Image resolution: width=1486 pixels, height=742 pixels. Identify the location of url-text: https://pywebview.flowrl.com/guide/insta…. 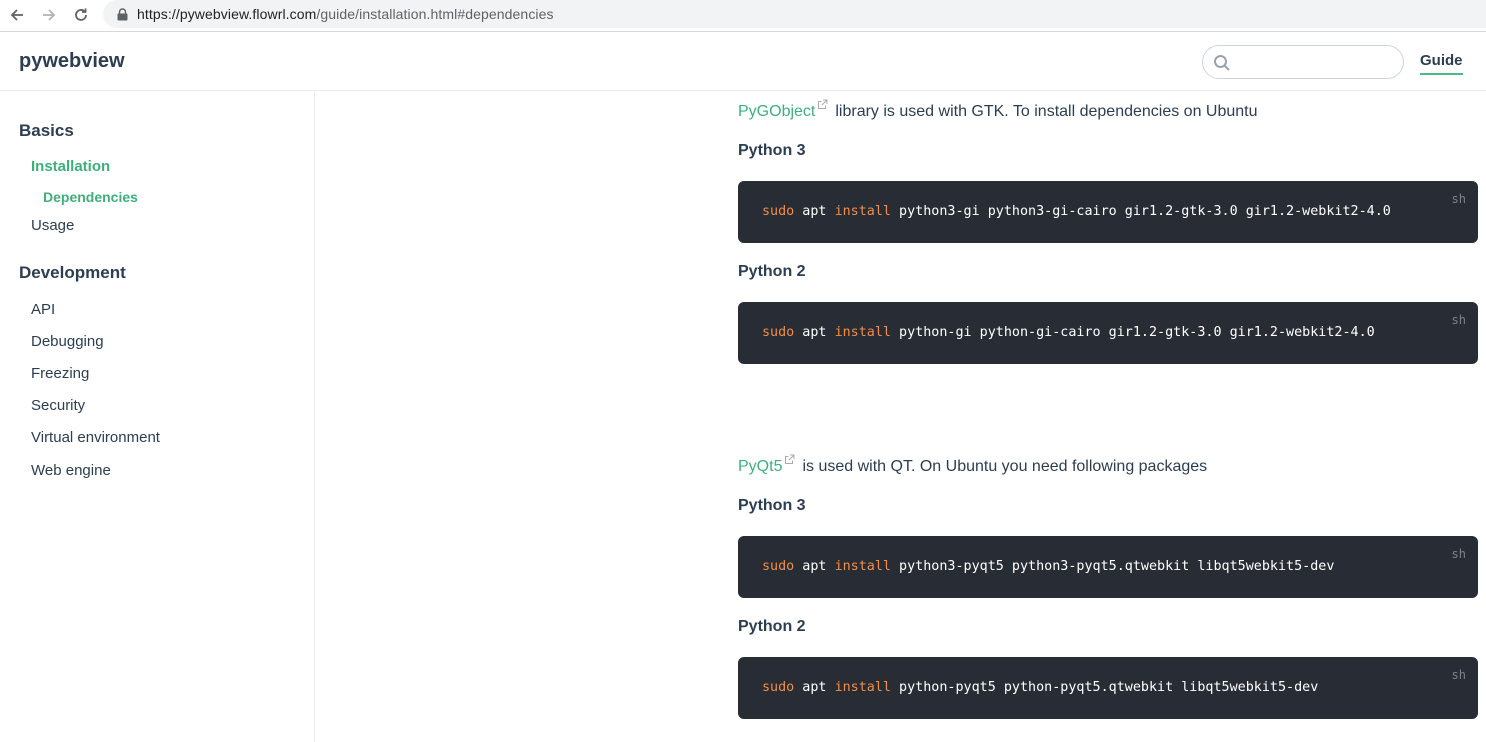
(345, 14).